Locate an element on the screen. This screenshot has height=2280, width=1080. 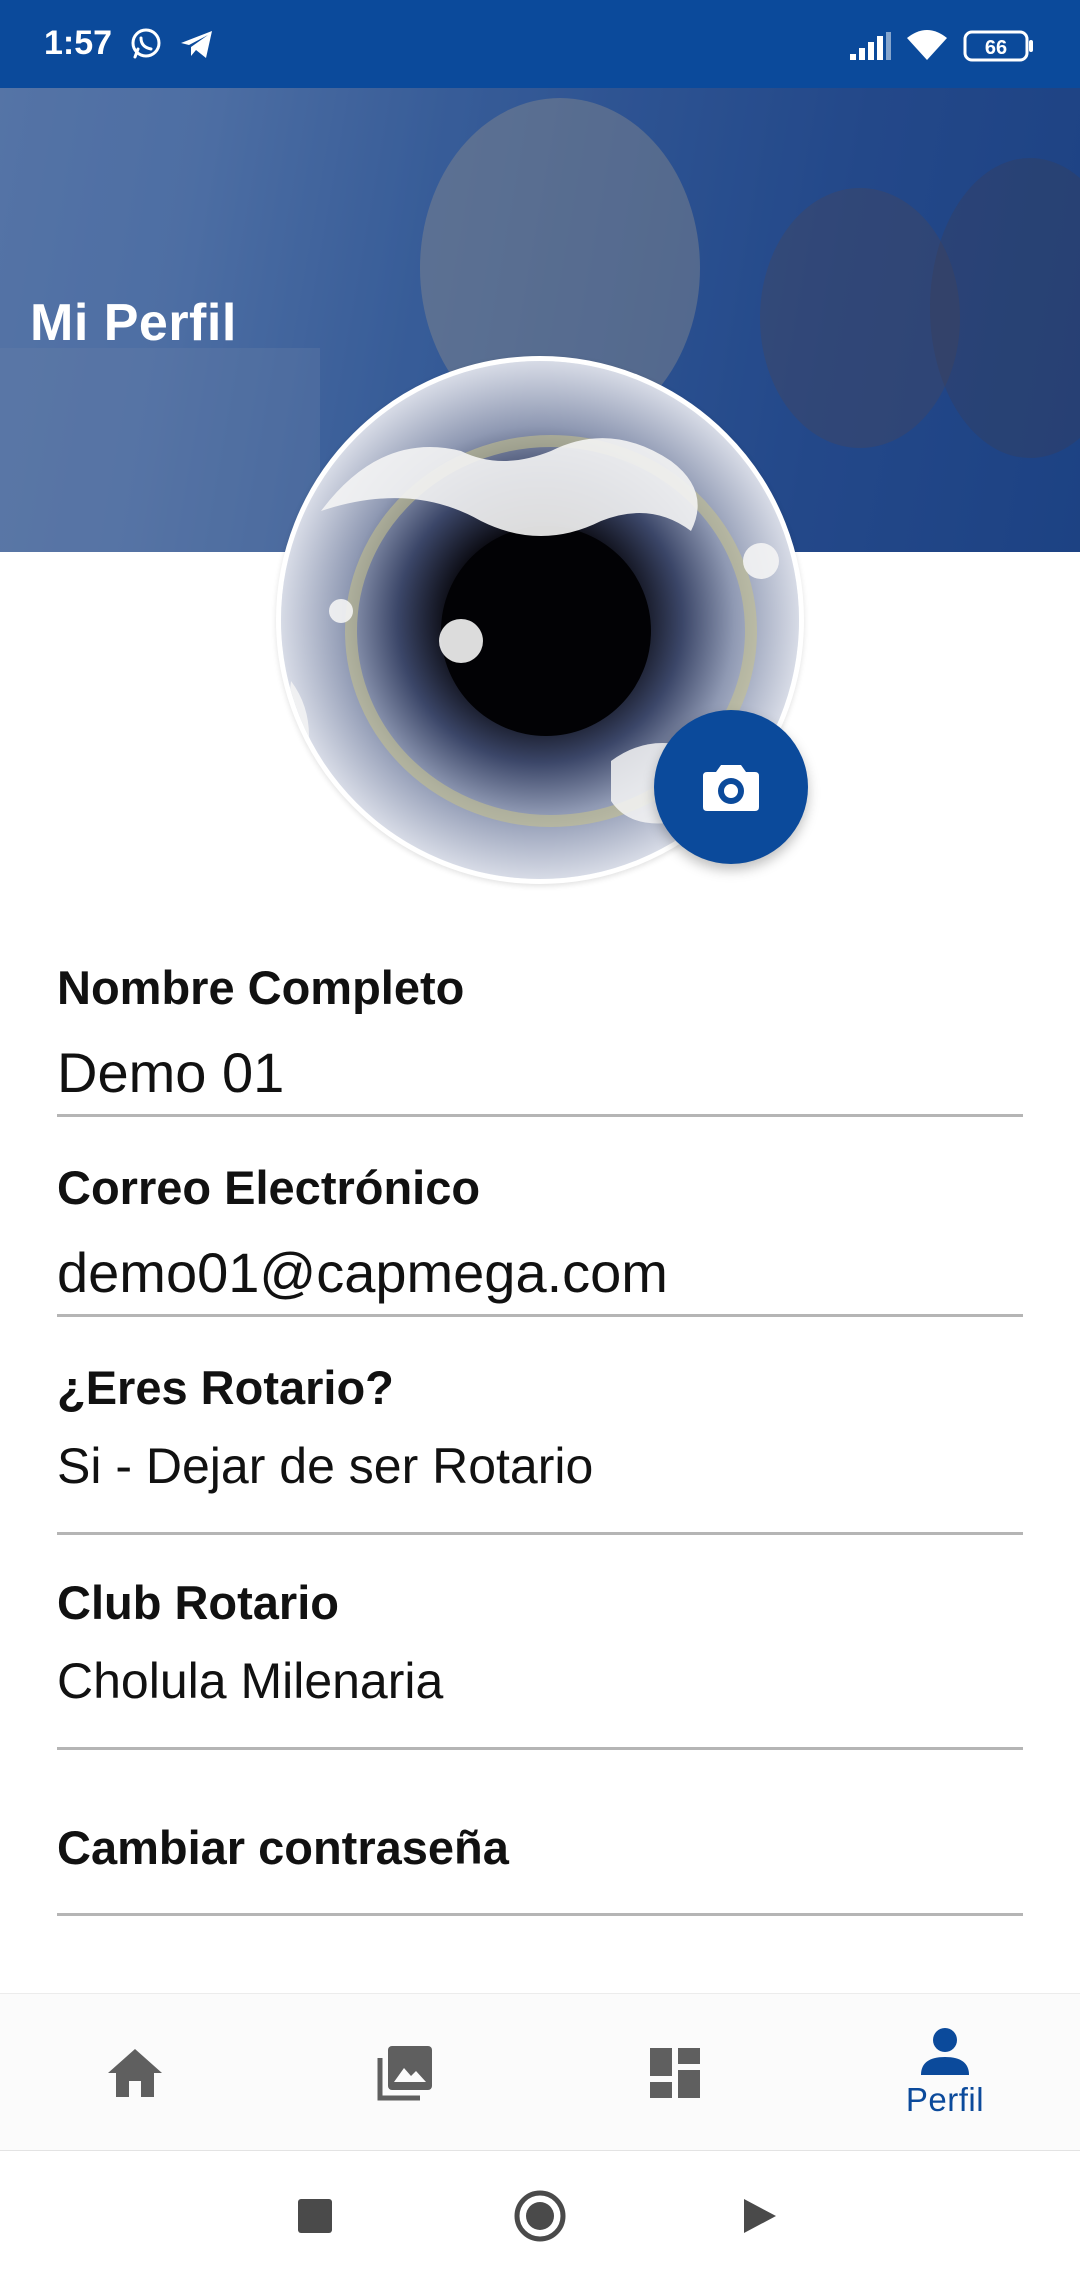
full-name-label: Nombre Completo is located at coordinates (261, 987).